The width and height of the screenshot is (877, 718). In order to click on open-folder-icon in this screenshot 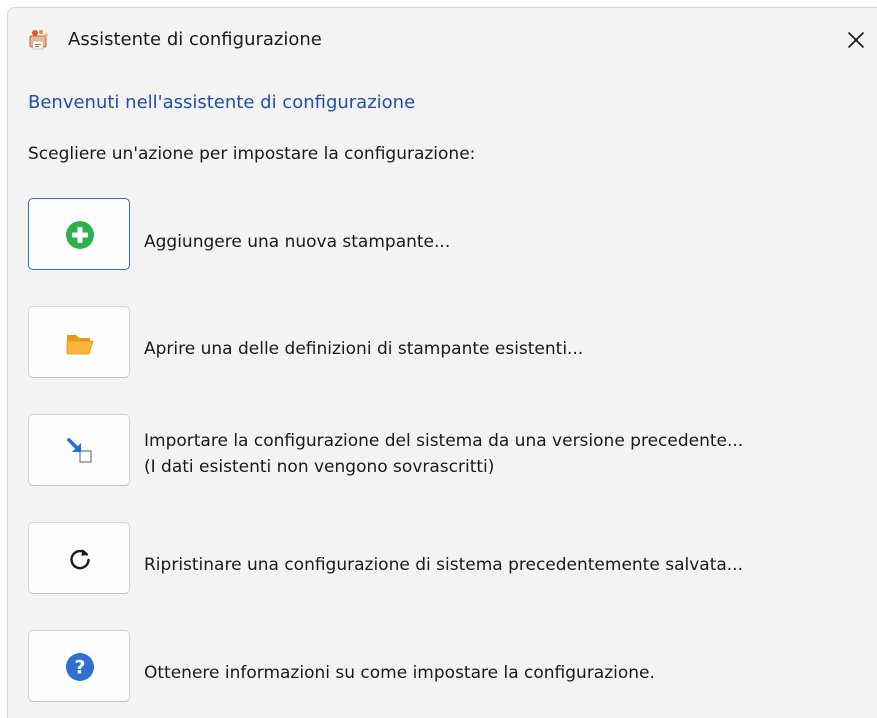, I will do `click(80, 345)`.